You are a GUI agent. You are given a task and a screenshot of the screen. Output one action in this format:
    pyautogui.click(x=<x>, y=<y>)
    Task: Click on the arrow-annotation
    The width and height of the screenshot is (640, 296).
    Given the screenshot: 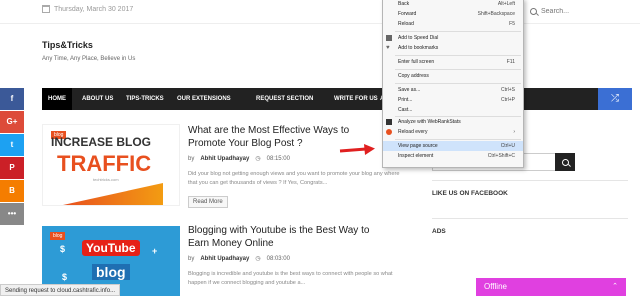 What is the action you would take?
    pyautogui.click(x=357, y=149)
    